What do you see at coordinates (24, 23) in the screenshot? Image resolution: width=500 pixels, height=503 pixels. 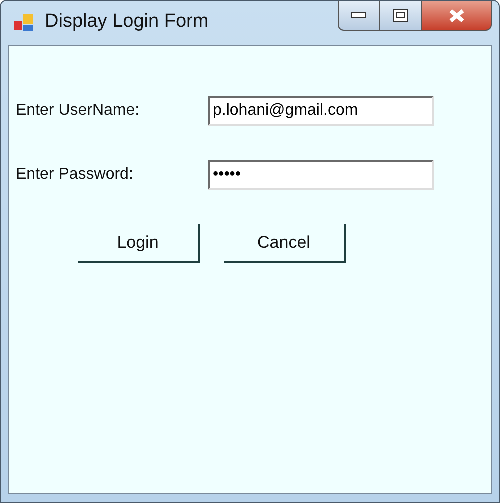 I see `app-icon` at bounding box center [24, 23].